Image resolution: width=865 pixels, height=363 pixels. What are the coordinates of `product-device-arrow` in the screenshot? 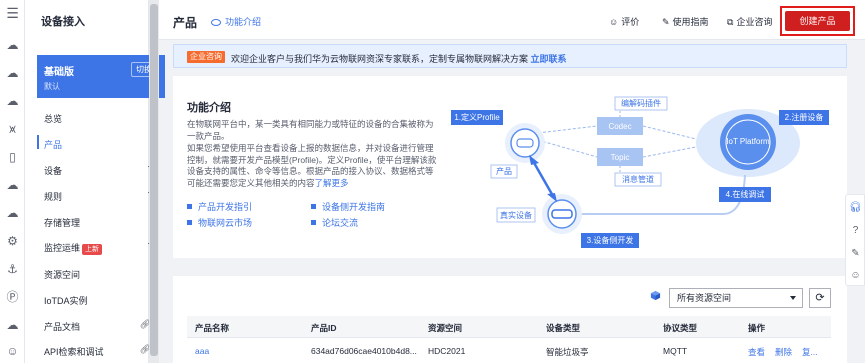 It's located at (543, 178).